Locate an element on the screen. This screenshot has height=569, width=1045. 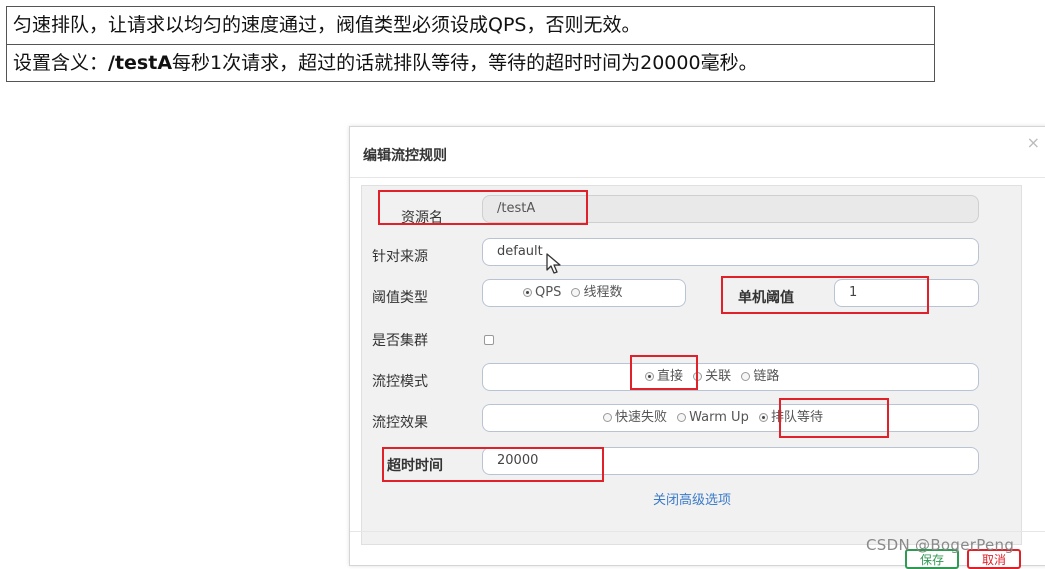
option-warm-up: Warm Up is located at coordinates (719, 417).